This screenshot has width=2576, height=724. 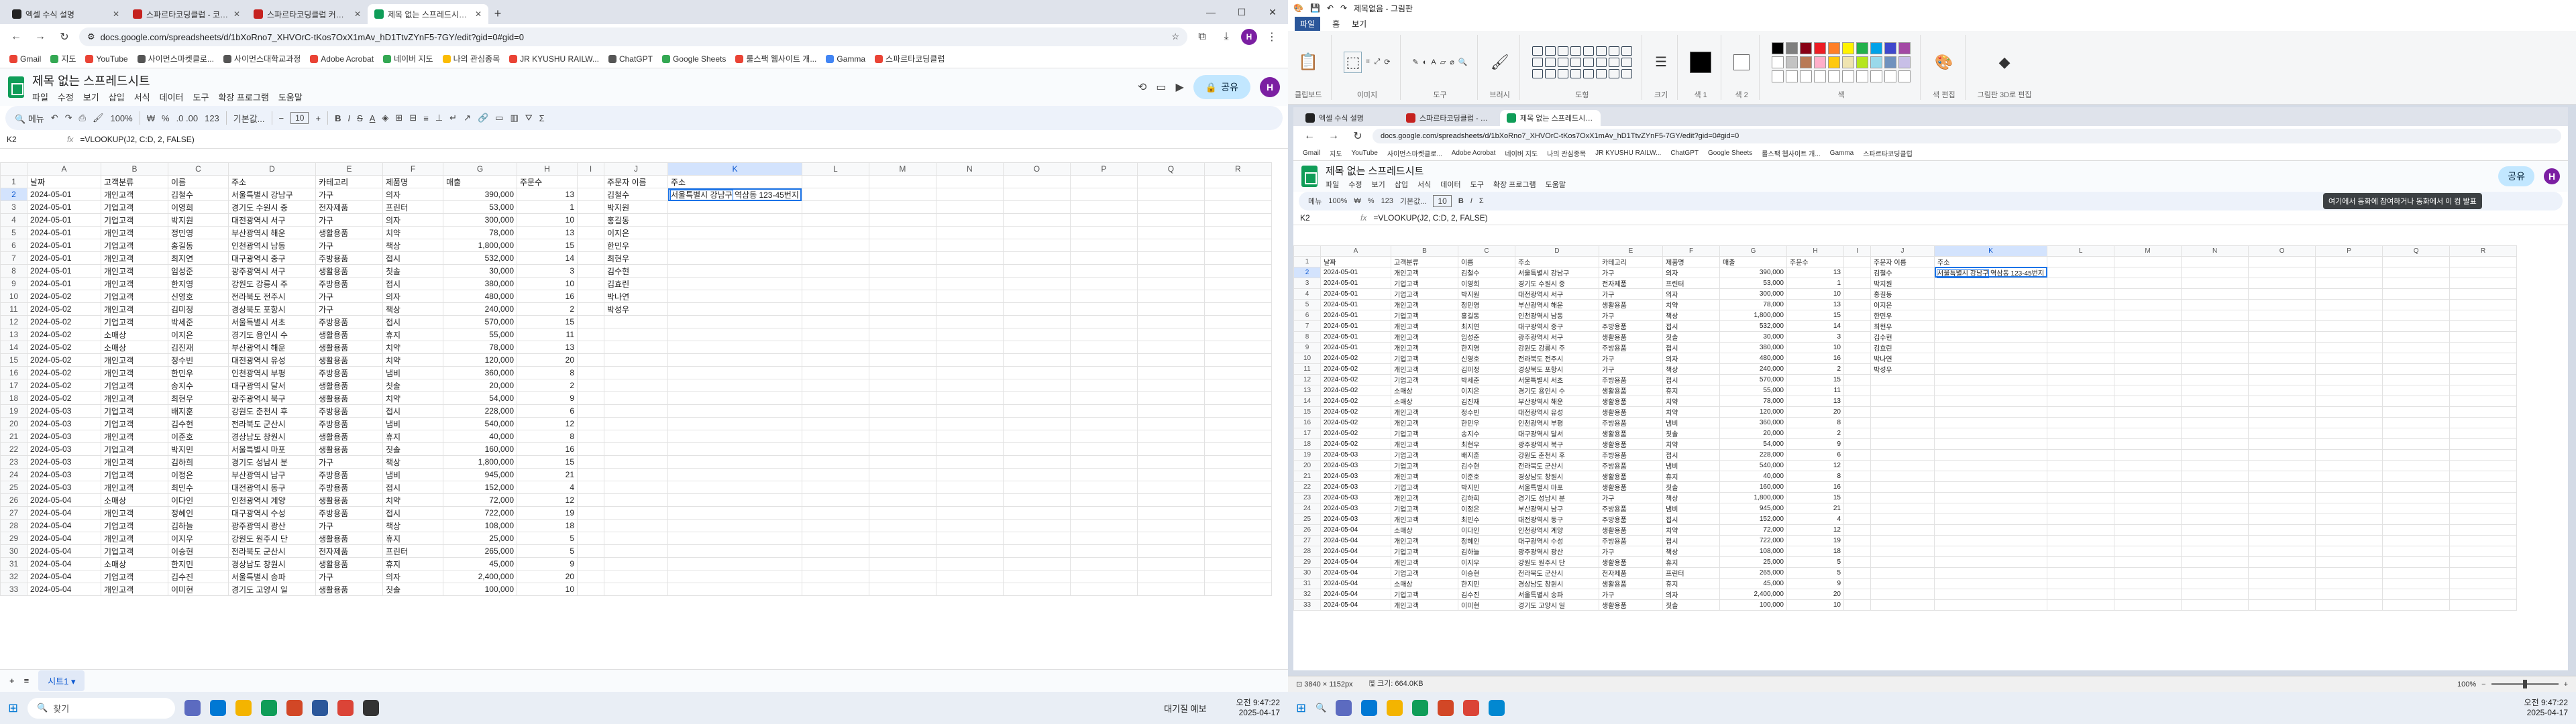 What do you see at coordinates (480, 220) in the screenshot?
I see `grid-cell: 300,000` at bounding box center [480, 220].